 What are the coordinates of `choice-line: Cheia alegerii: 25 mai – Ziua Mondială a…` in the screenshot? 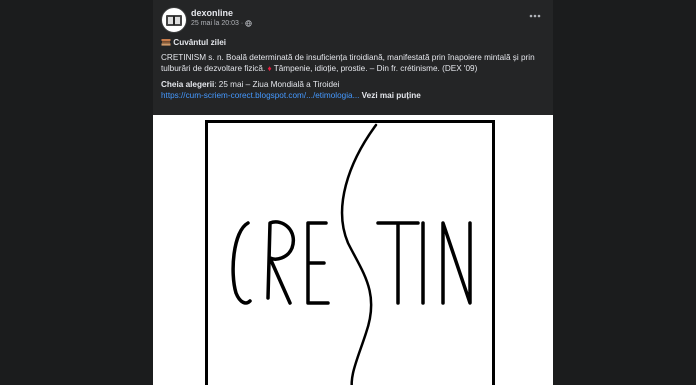 It's located at (353, 85).